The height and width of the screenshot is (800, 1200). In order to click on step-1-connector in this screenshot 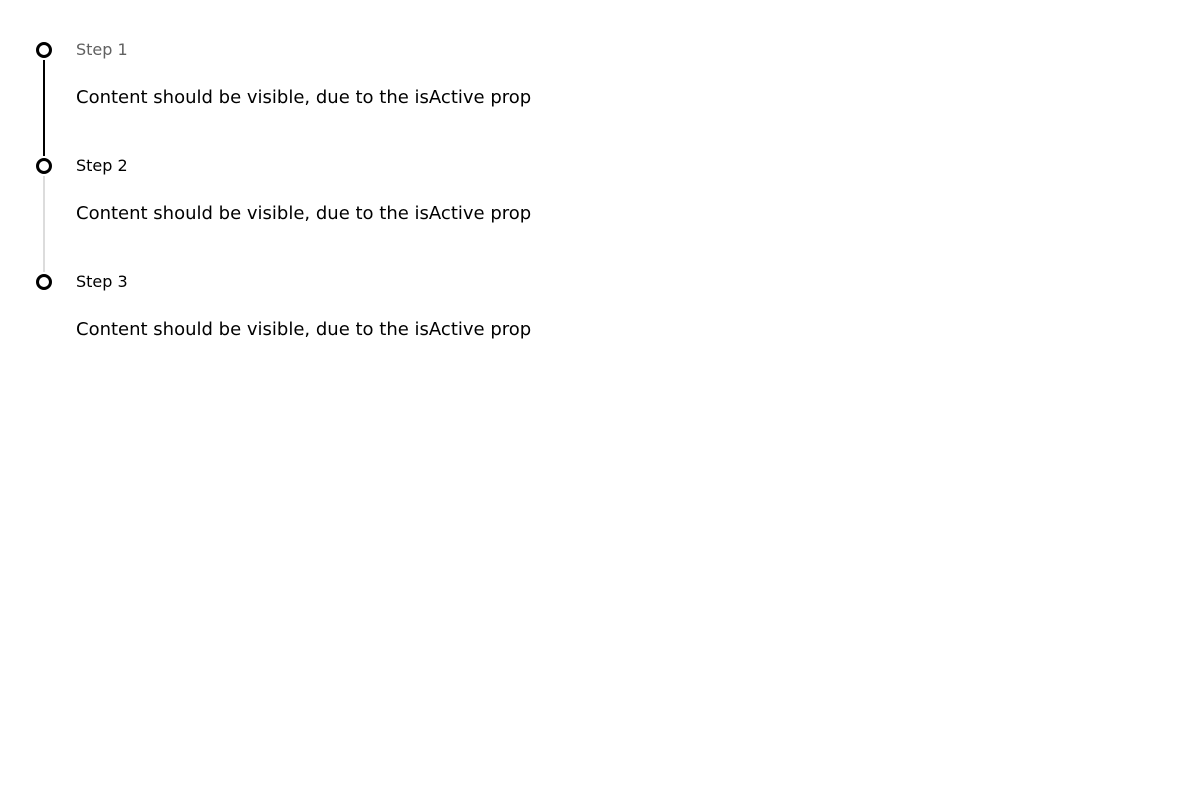, I will do `click(44, 108)`.